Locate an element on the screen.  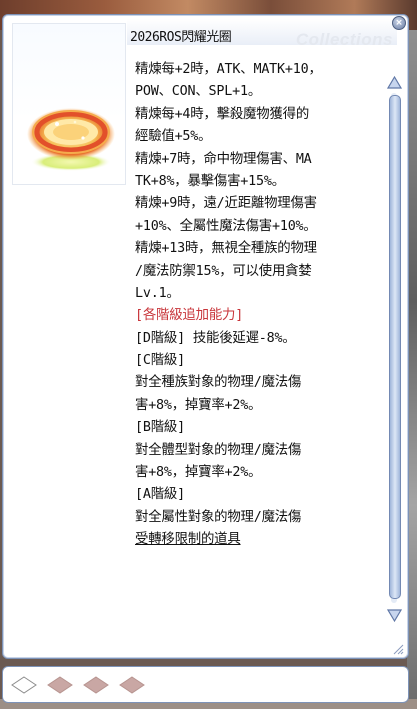
description-line: POW、CON、SPL+1。 is located at coordinates (198, 92).